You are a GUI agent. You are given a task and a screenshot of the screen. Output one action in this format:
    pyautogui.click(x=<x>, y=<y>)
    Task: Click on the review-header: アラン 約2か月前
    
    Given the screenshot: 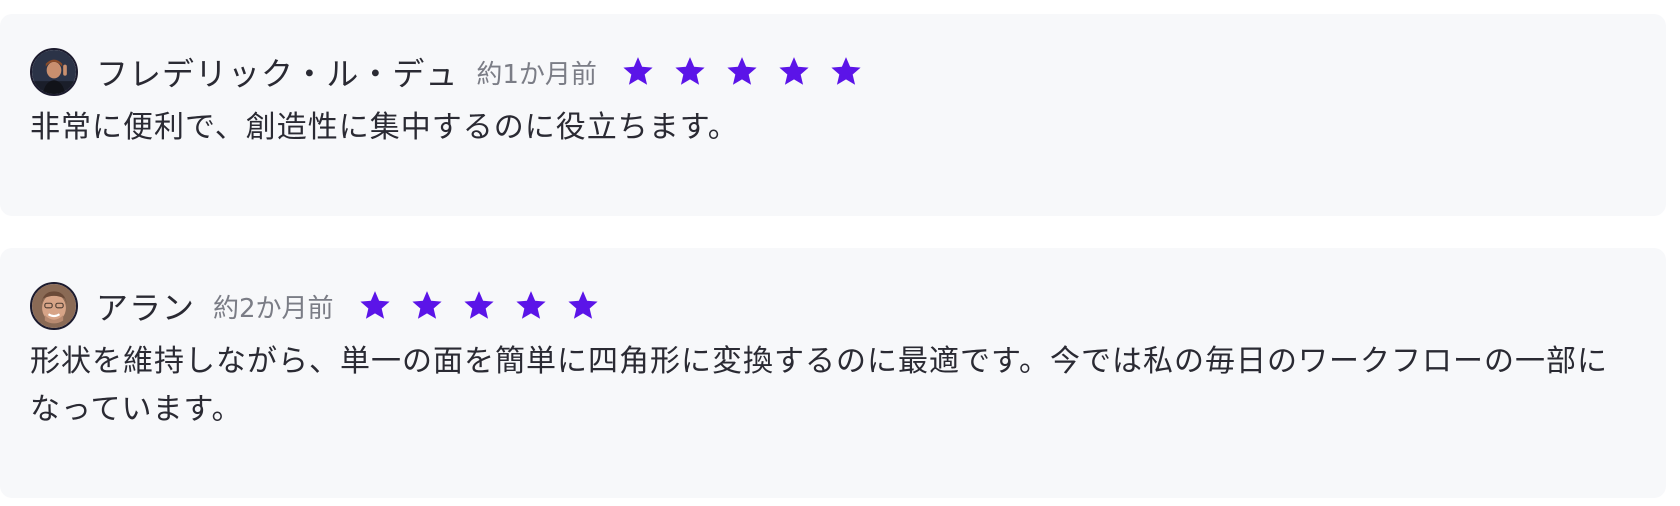 What is the action you would take?
    pyautogui.click(x=324, y=306)
    